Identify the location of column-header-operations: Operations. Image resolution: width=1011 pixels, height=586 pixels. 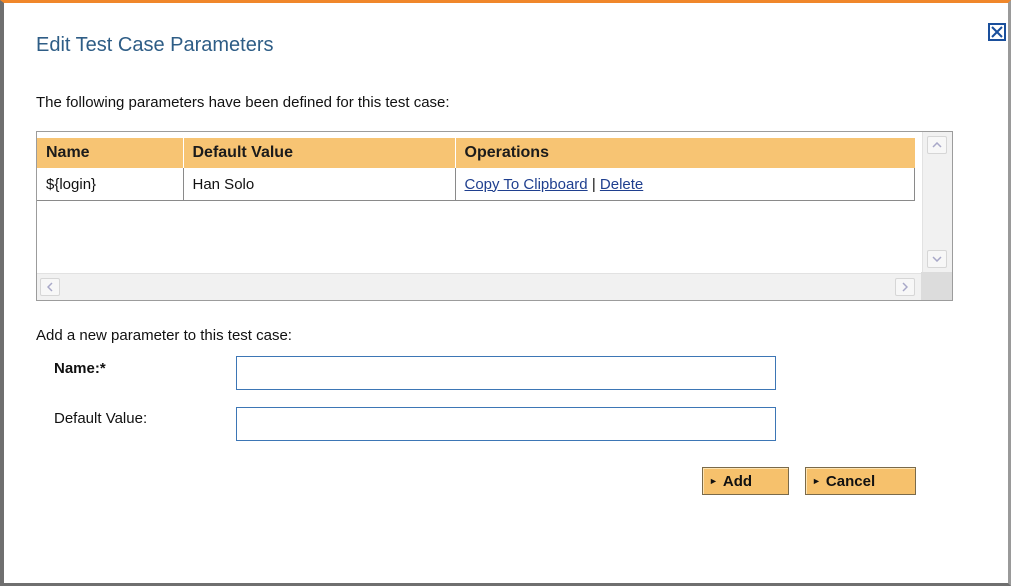
(685, 153).